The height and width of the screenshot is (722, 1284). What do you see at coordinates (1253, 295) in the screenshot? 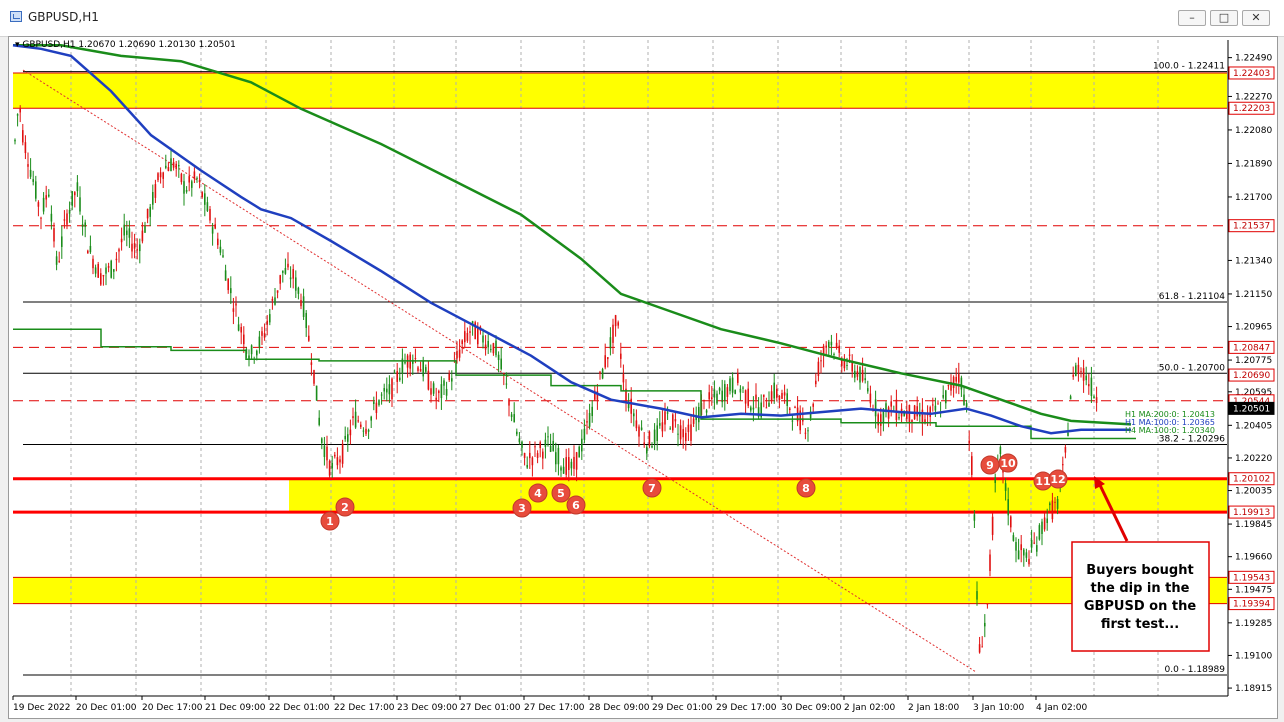
I see `y-tick-label: 1.21150` at bounding box center [1253, 295].